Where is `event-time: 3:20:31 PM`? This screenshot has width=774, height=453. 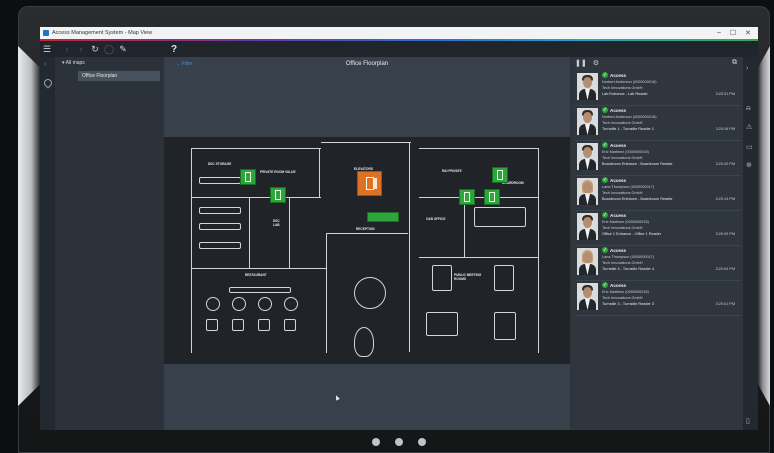 event-time: 3:20:31 PM is located at coordinates (725, 94).